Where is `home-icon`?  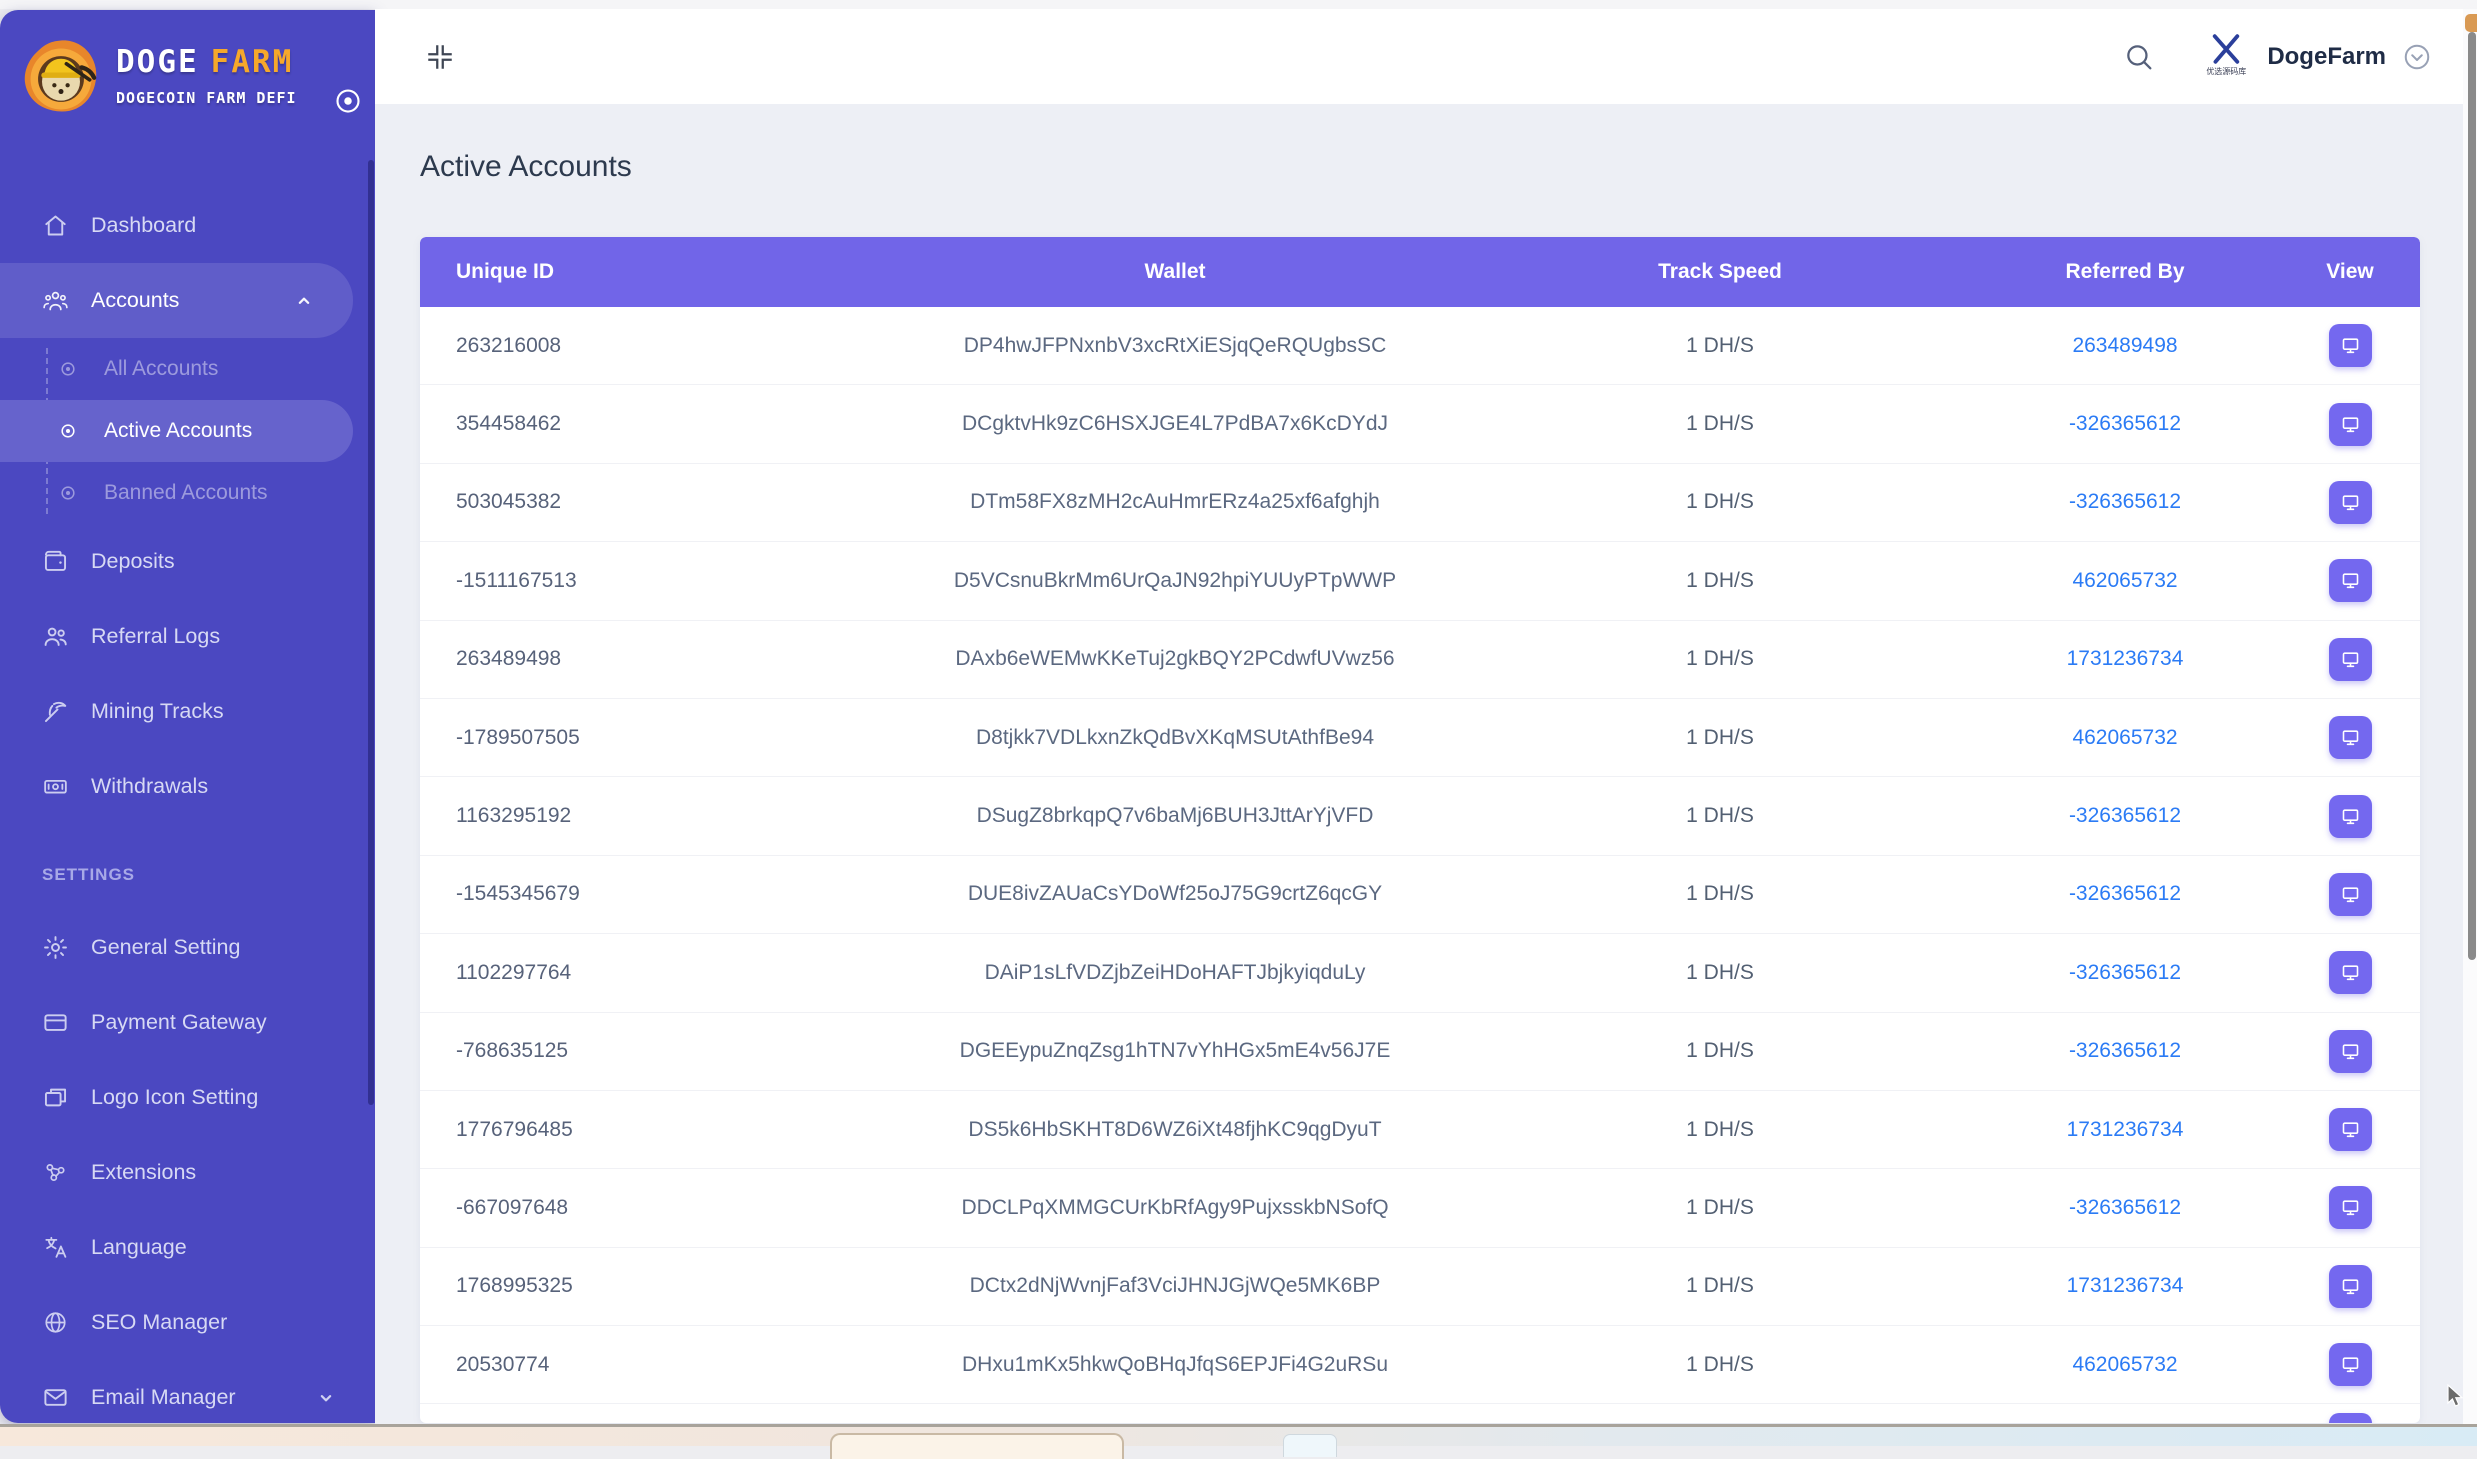
home-icon is located at coordinates (55, 225).